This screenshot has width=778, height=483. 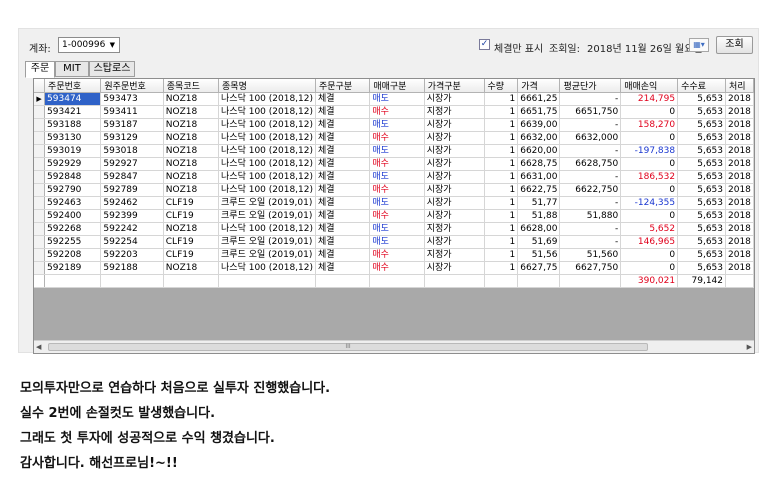 What do you see at coordinates (590, 86) in the screenshot?
I see `col-avg-price: 평균단가` at bounding box center [590, 86].